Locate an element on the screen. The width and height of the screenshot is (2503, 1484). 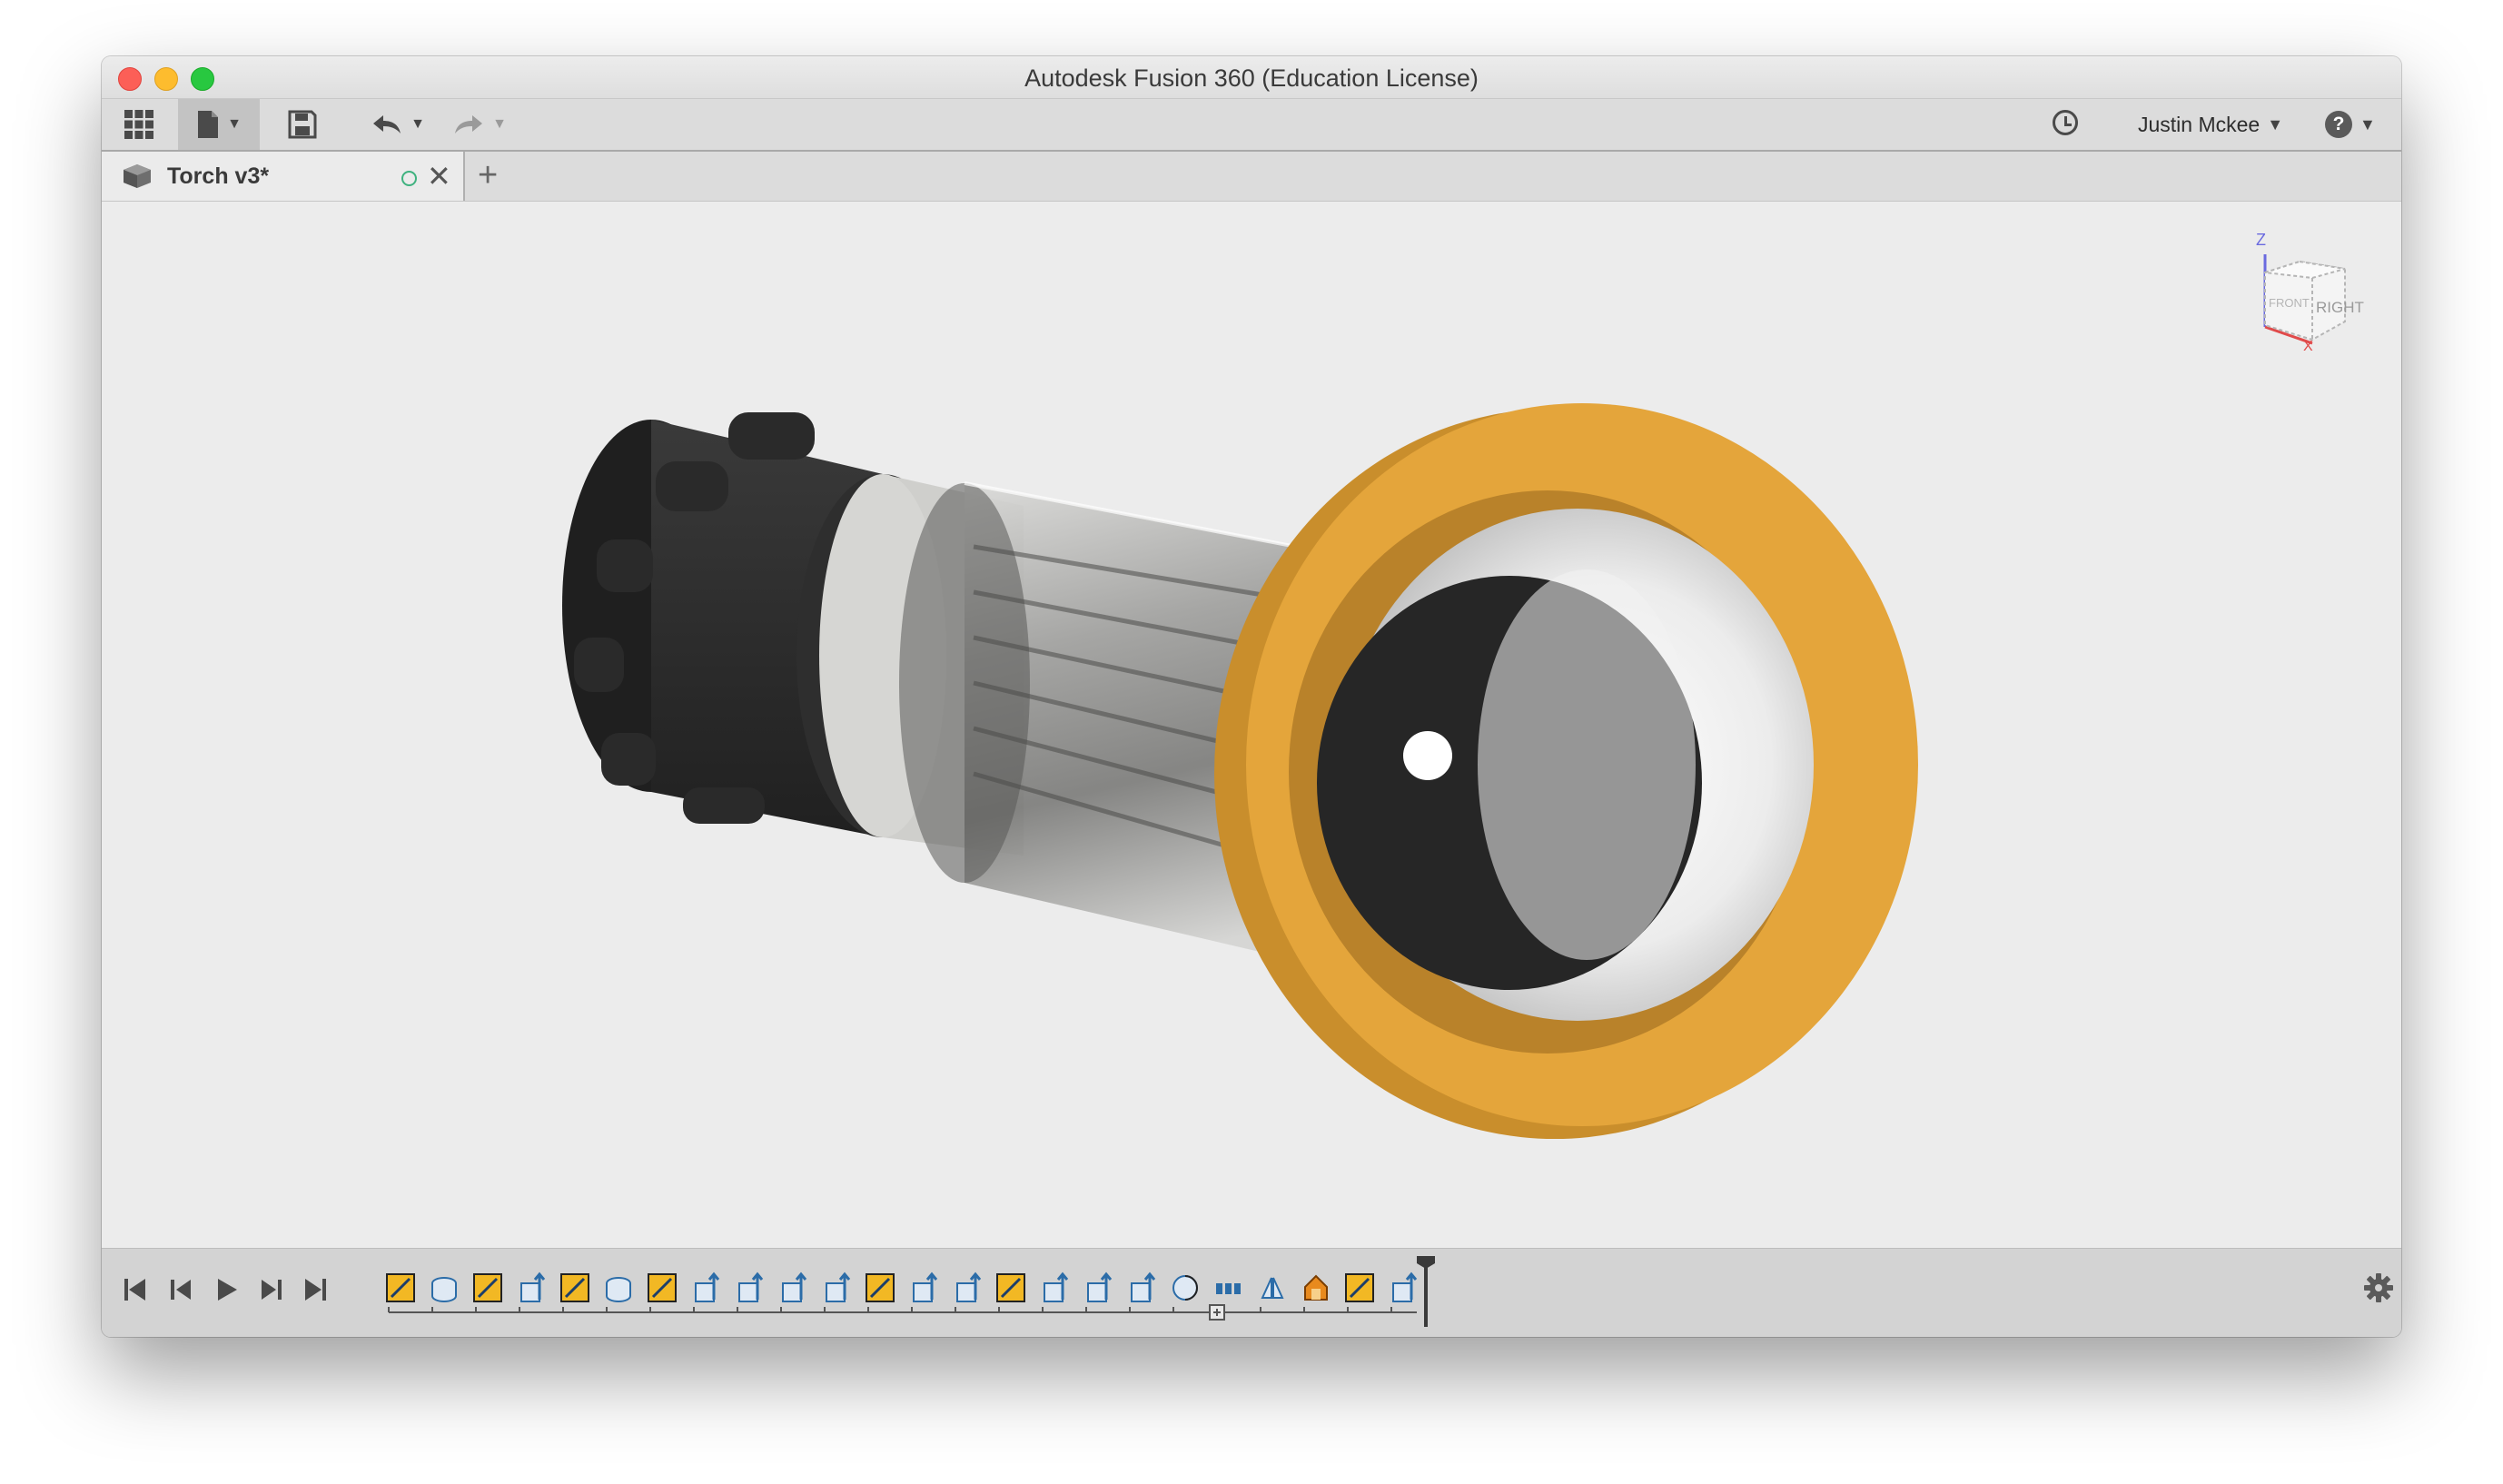
document-icon is located at coordinates (208, 124).